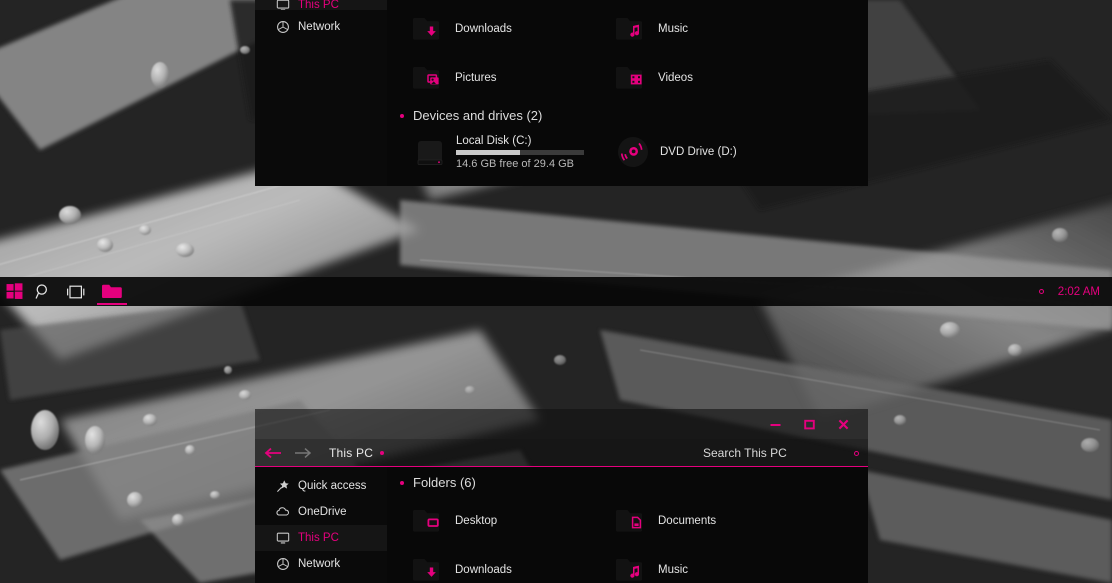  I want to click on back-button, so click(273, 453).